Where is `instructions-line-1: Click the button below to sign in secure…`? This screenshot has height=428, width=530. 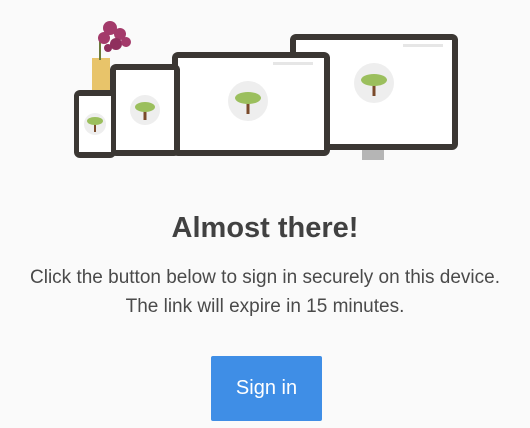
instructions-line-1: Click the button below to sign in secure… is located at coordinates (265, 277).